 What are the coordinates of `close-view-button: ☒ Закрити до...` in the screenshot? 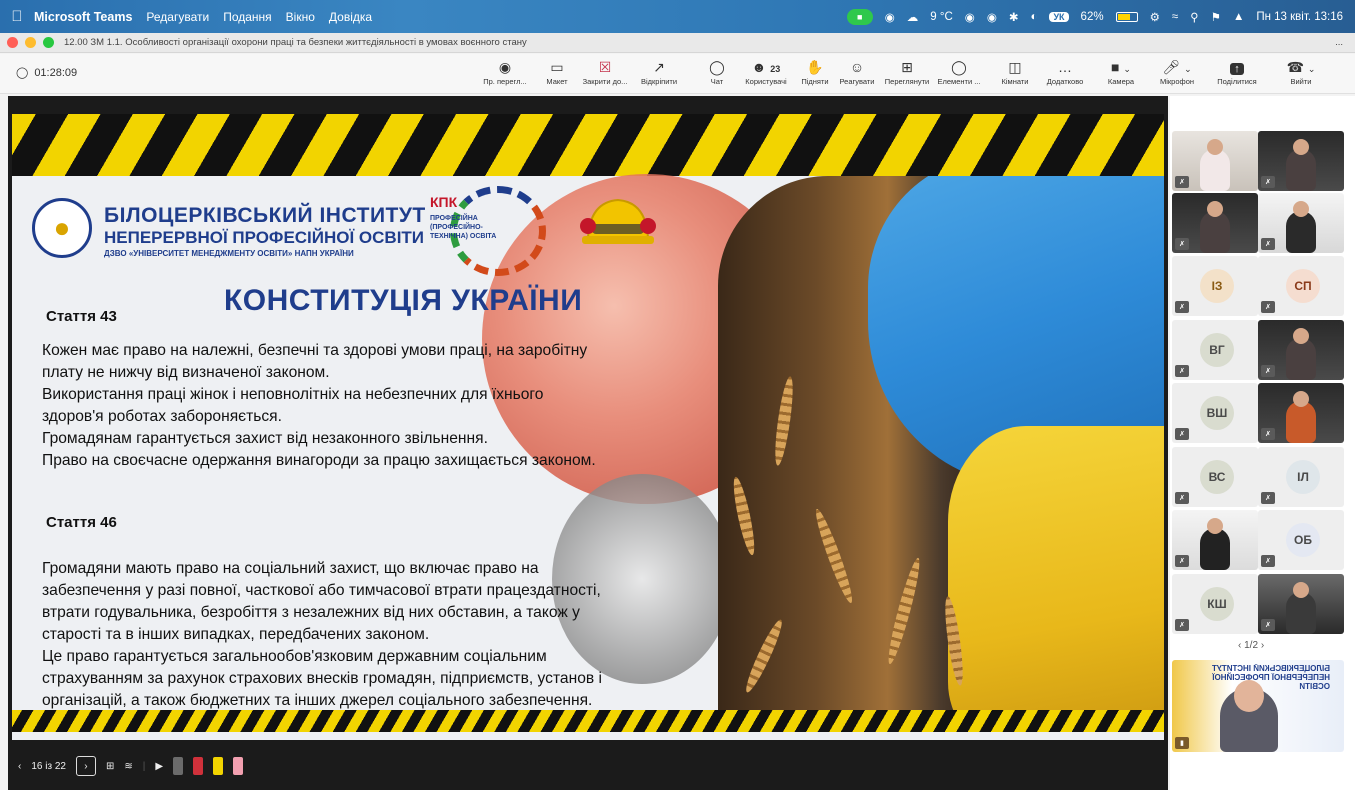 It's located at (605, 71).